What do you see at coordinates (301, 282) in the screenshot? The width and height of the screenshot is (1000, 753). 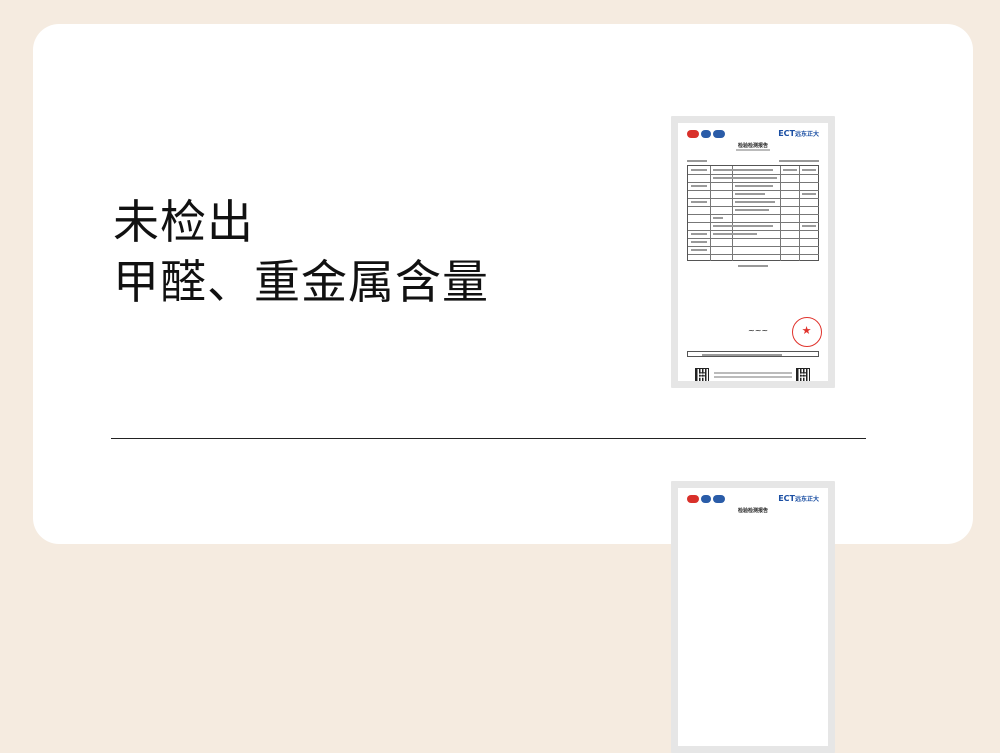 I see `headline-line-2: 甲醛、重金属含量` at bounding box center [301, 282].